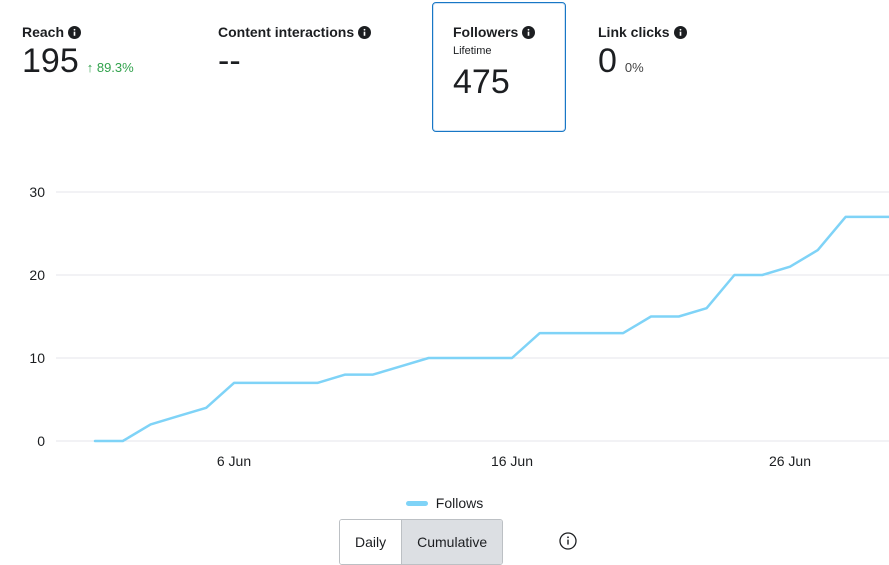  I want to click on x-tick-label: 16 Jun, so click(512, 461).